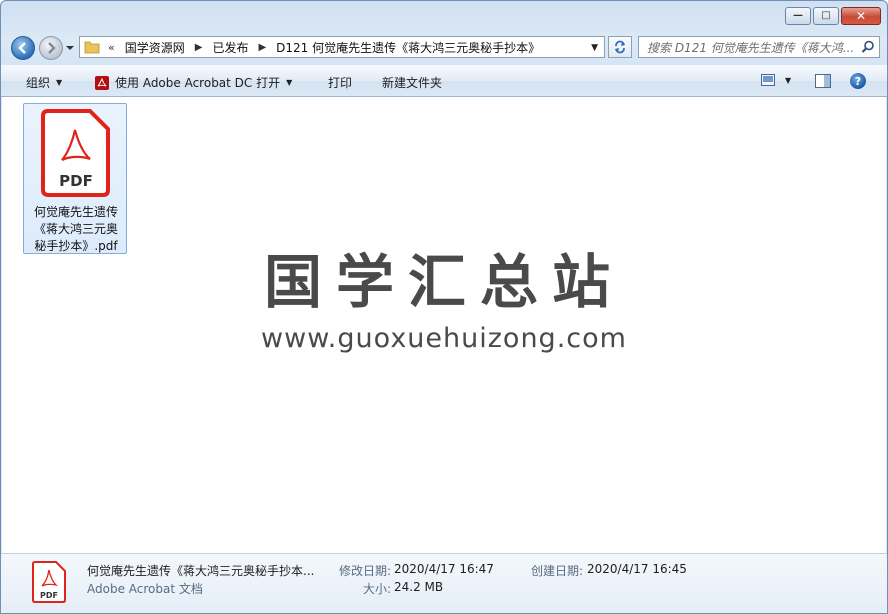 Image resolution: width=888 pixels, height=614 pixels. I want to click on refresh-icon, so click(620, 47).